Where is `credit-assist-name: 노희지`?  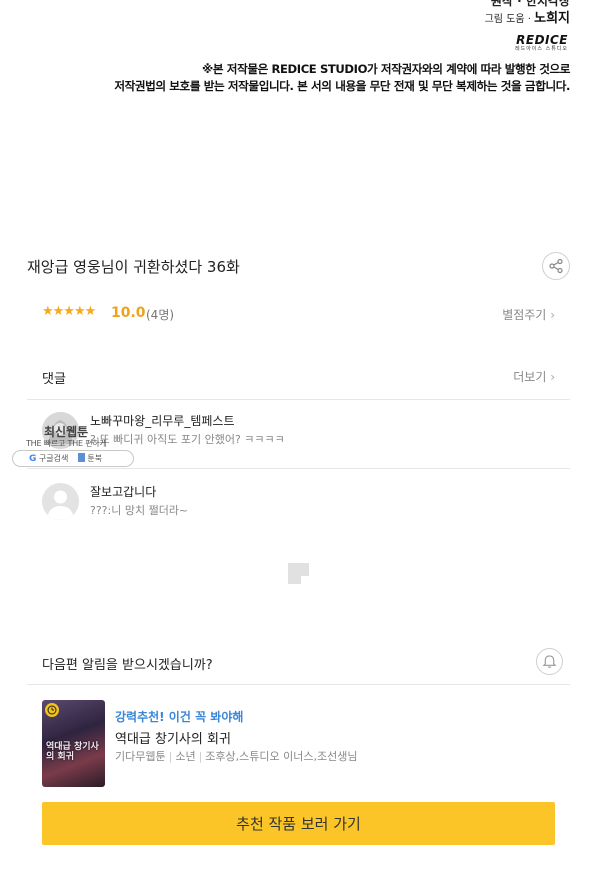
credit-assist-name: 노희지 is located at coordinates (552, 18).